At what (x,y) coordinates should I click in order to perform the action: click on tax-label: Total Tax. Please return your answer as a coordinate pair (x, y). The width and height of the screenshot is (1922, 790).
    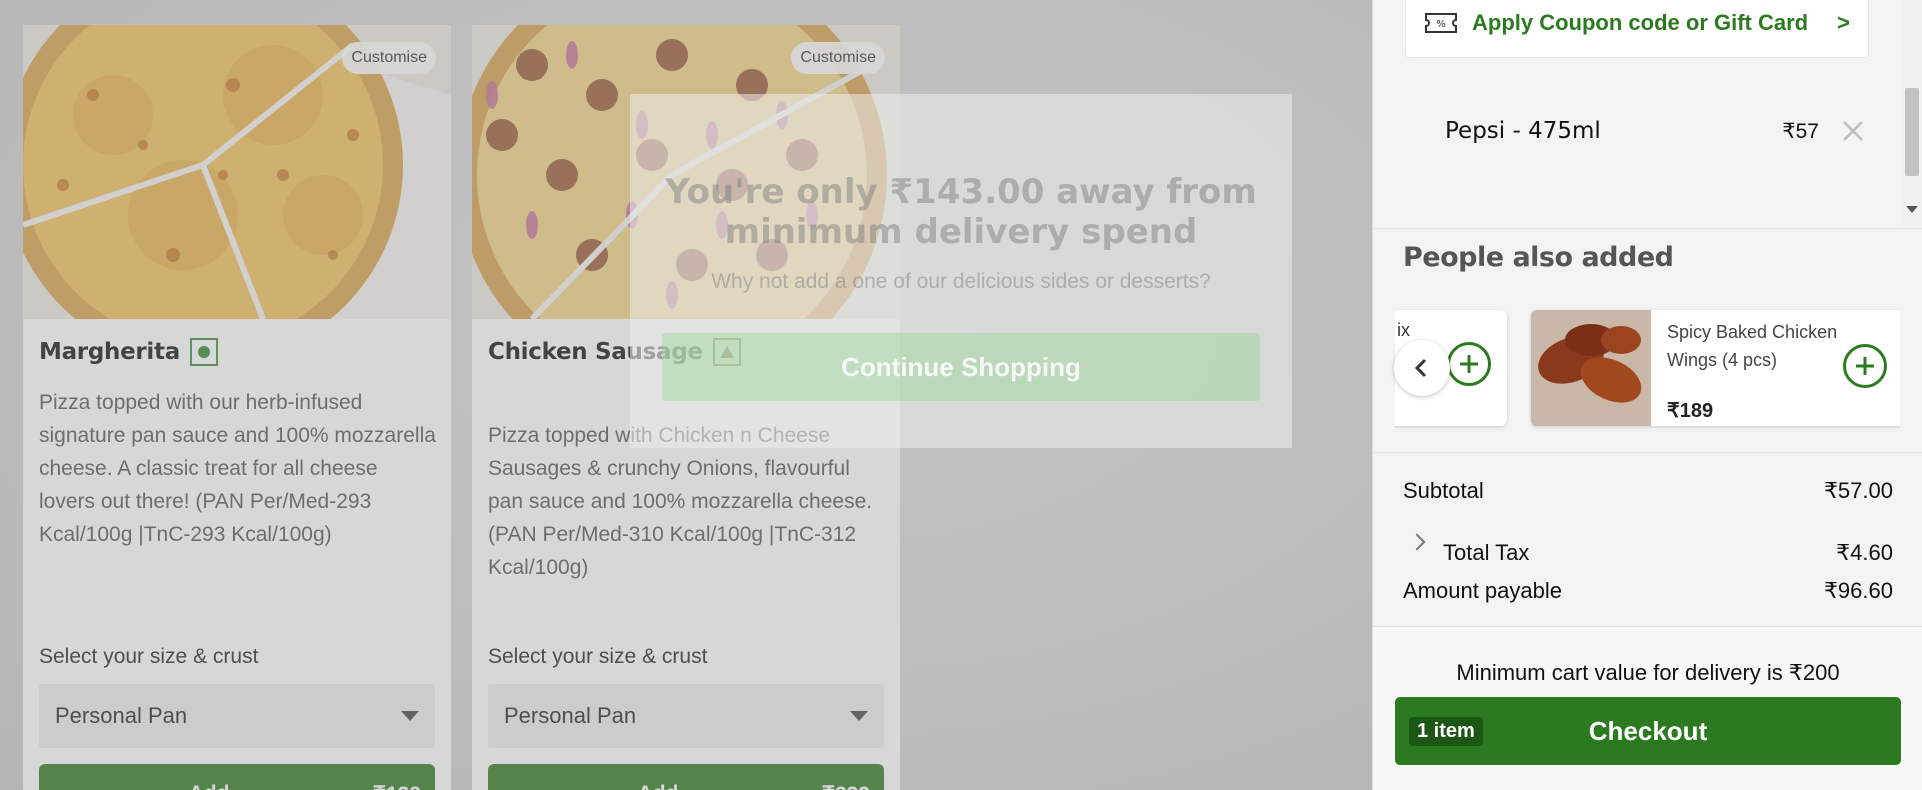
    Looking at the image, I should click on (1486, 552).